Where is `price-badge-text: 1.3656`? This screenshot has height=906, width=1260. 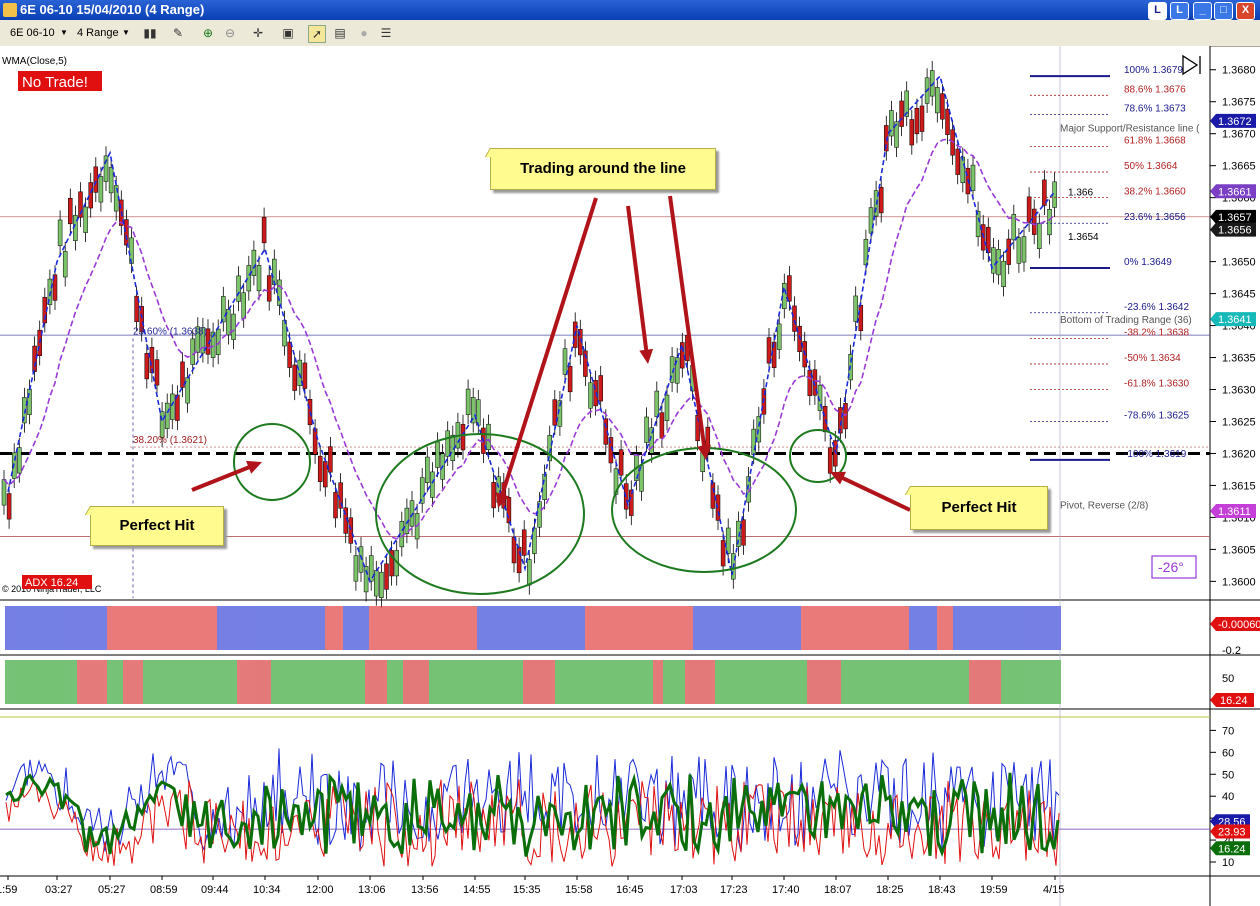
price-badge-text: 1.3656 is located at coordinates (1235, 231).